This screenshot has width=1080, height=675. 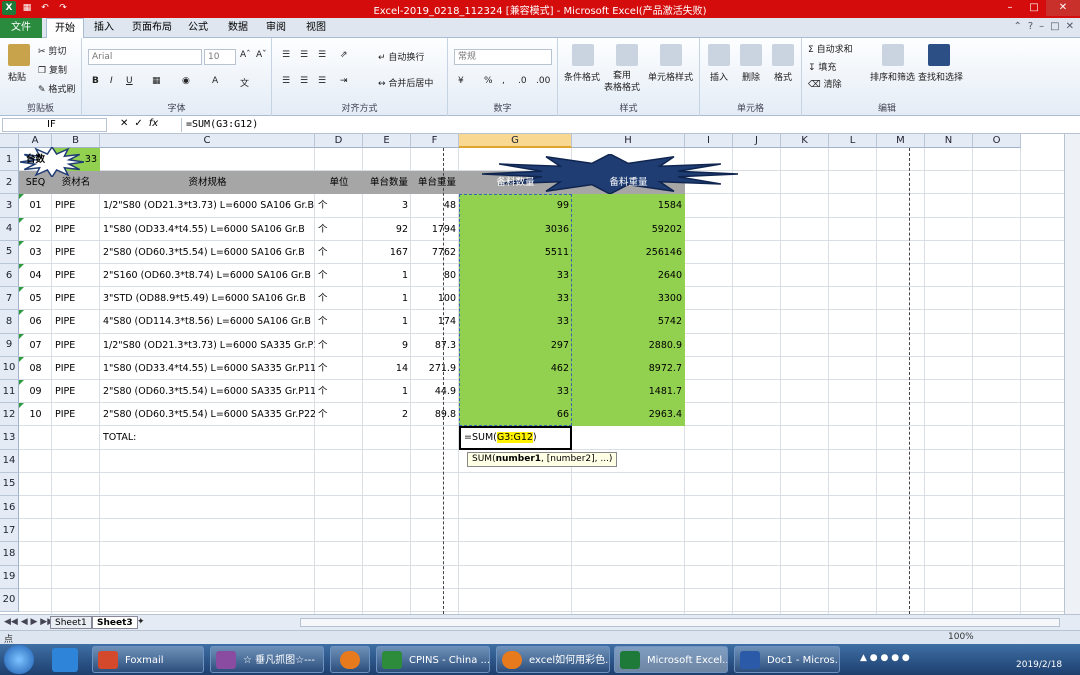 What do you see at coordinates (435, 205) in the screenshot?
I see `cell-f3: 48` at bounding box center [435, 205].